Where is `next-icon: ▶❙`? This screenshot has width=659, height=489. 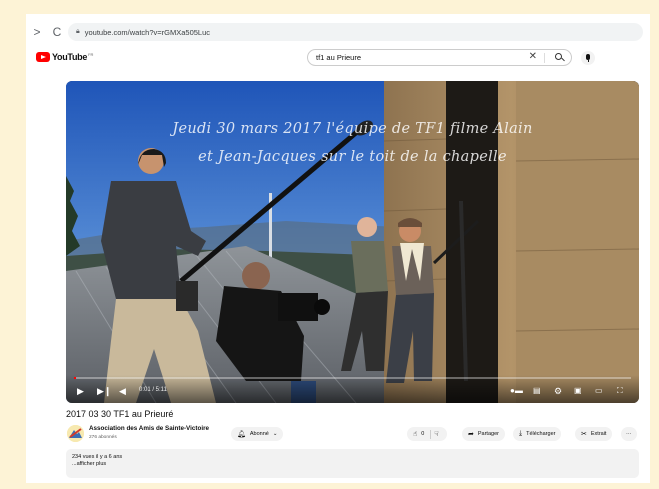 next-icon: ▶❙ is located at coordinates (104, 391).